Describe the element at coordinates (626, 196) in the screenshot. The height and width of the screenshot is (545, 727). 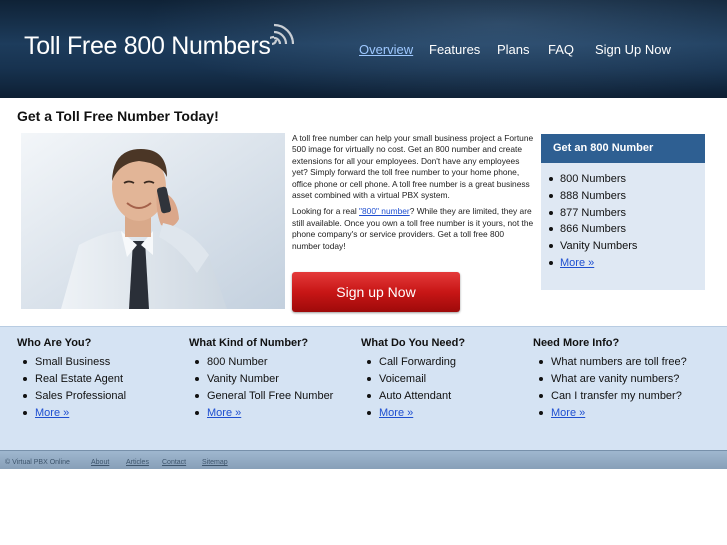
I see `list-item: 888 Numbers` at that location.